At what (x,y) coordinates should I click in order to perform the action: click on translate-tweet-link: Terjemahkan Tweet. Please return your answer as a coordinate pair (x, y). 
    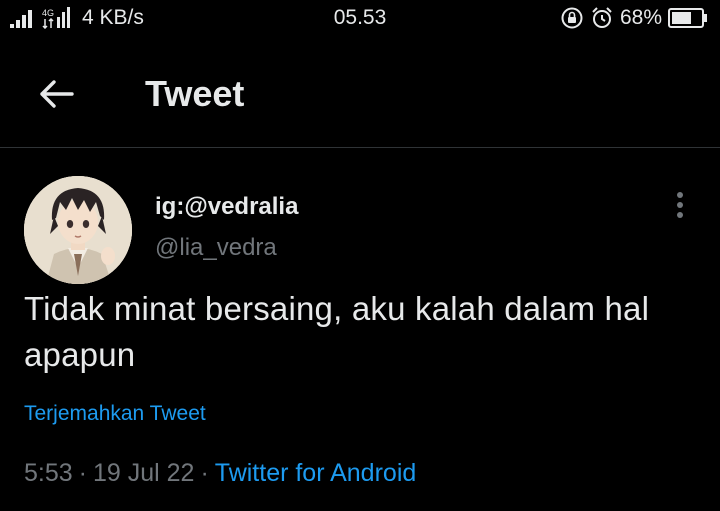
    Looking at the image, I should click on (115, 414).